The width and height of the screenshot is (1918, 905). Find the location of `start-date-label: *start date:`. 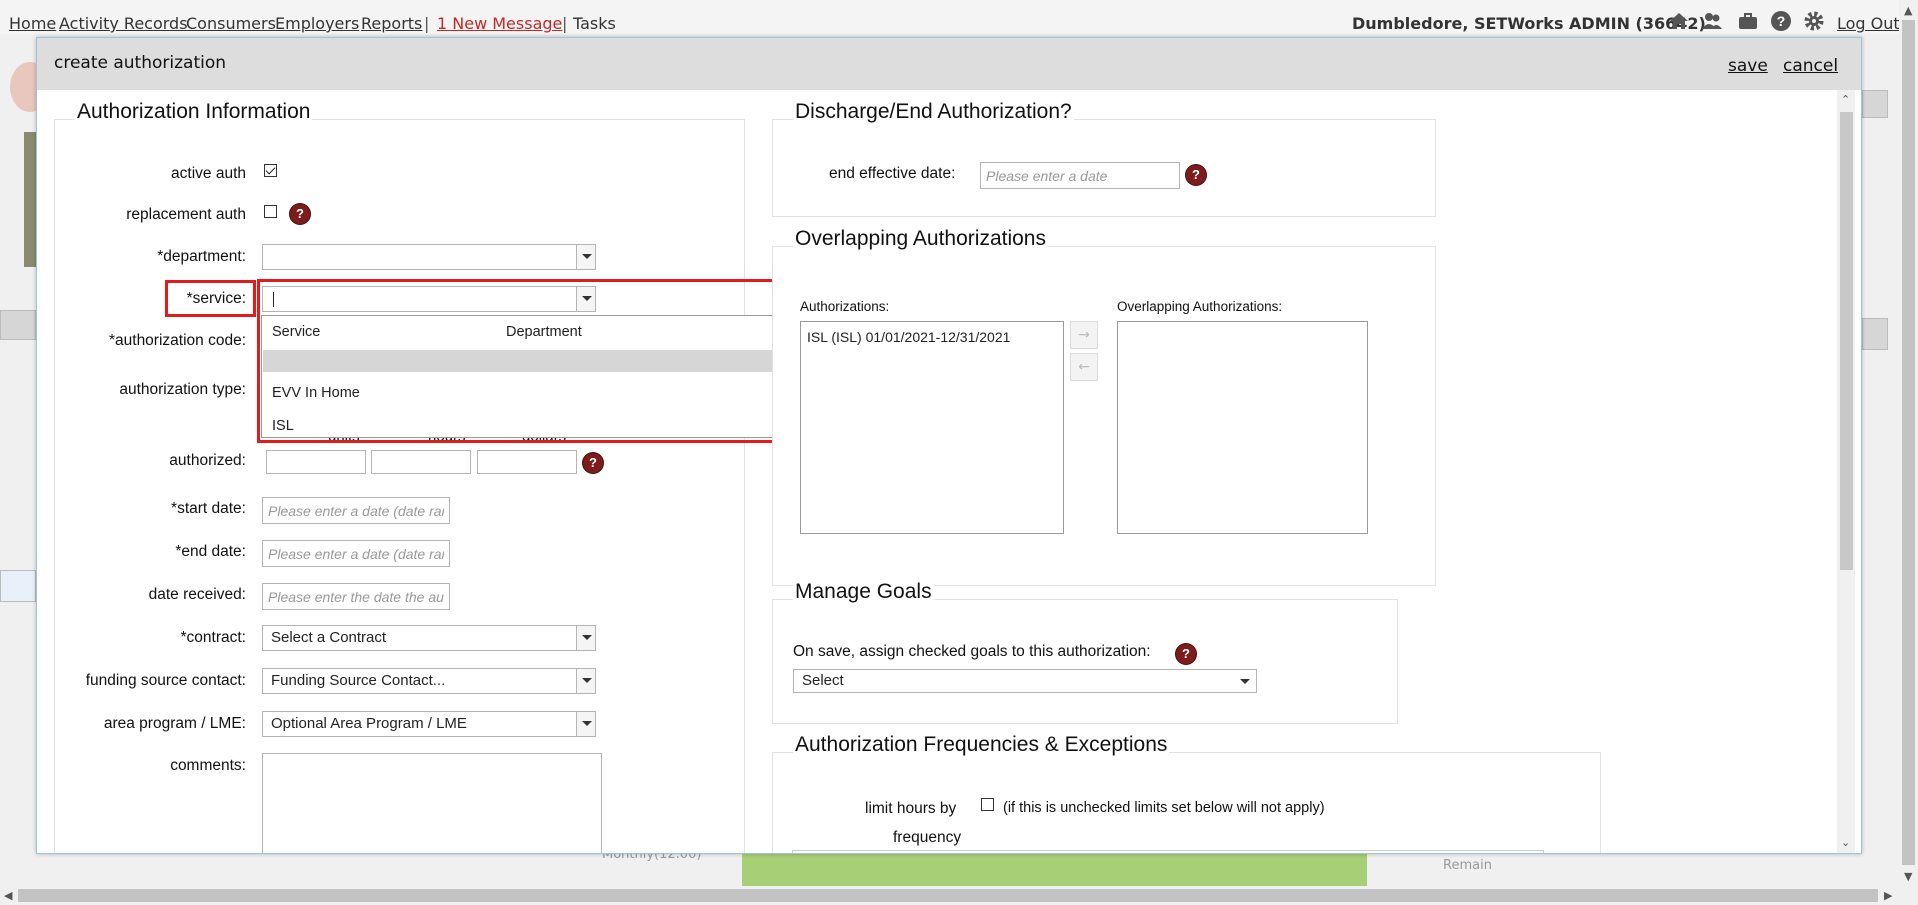

start-date-label: *start date: is located at coordinates (208, 508).